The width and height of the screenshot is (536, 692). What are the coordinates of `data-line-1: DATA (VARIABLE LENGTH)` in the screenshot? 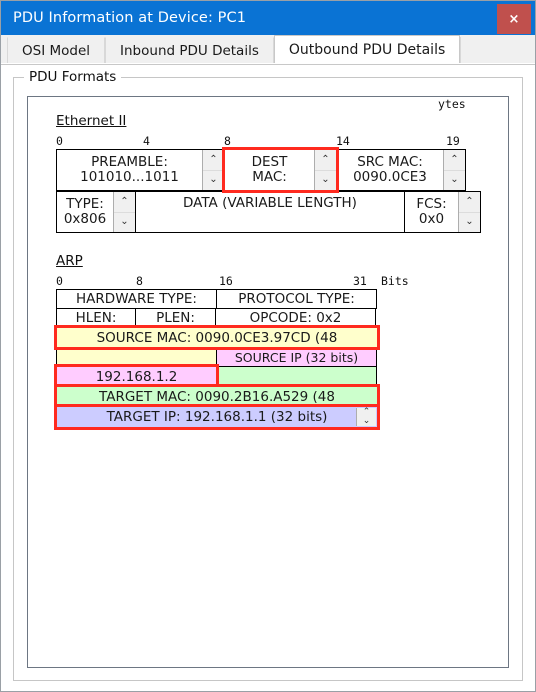 It's located at (270, 203).